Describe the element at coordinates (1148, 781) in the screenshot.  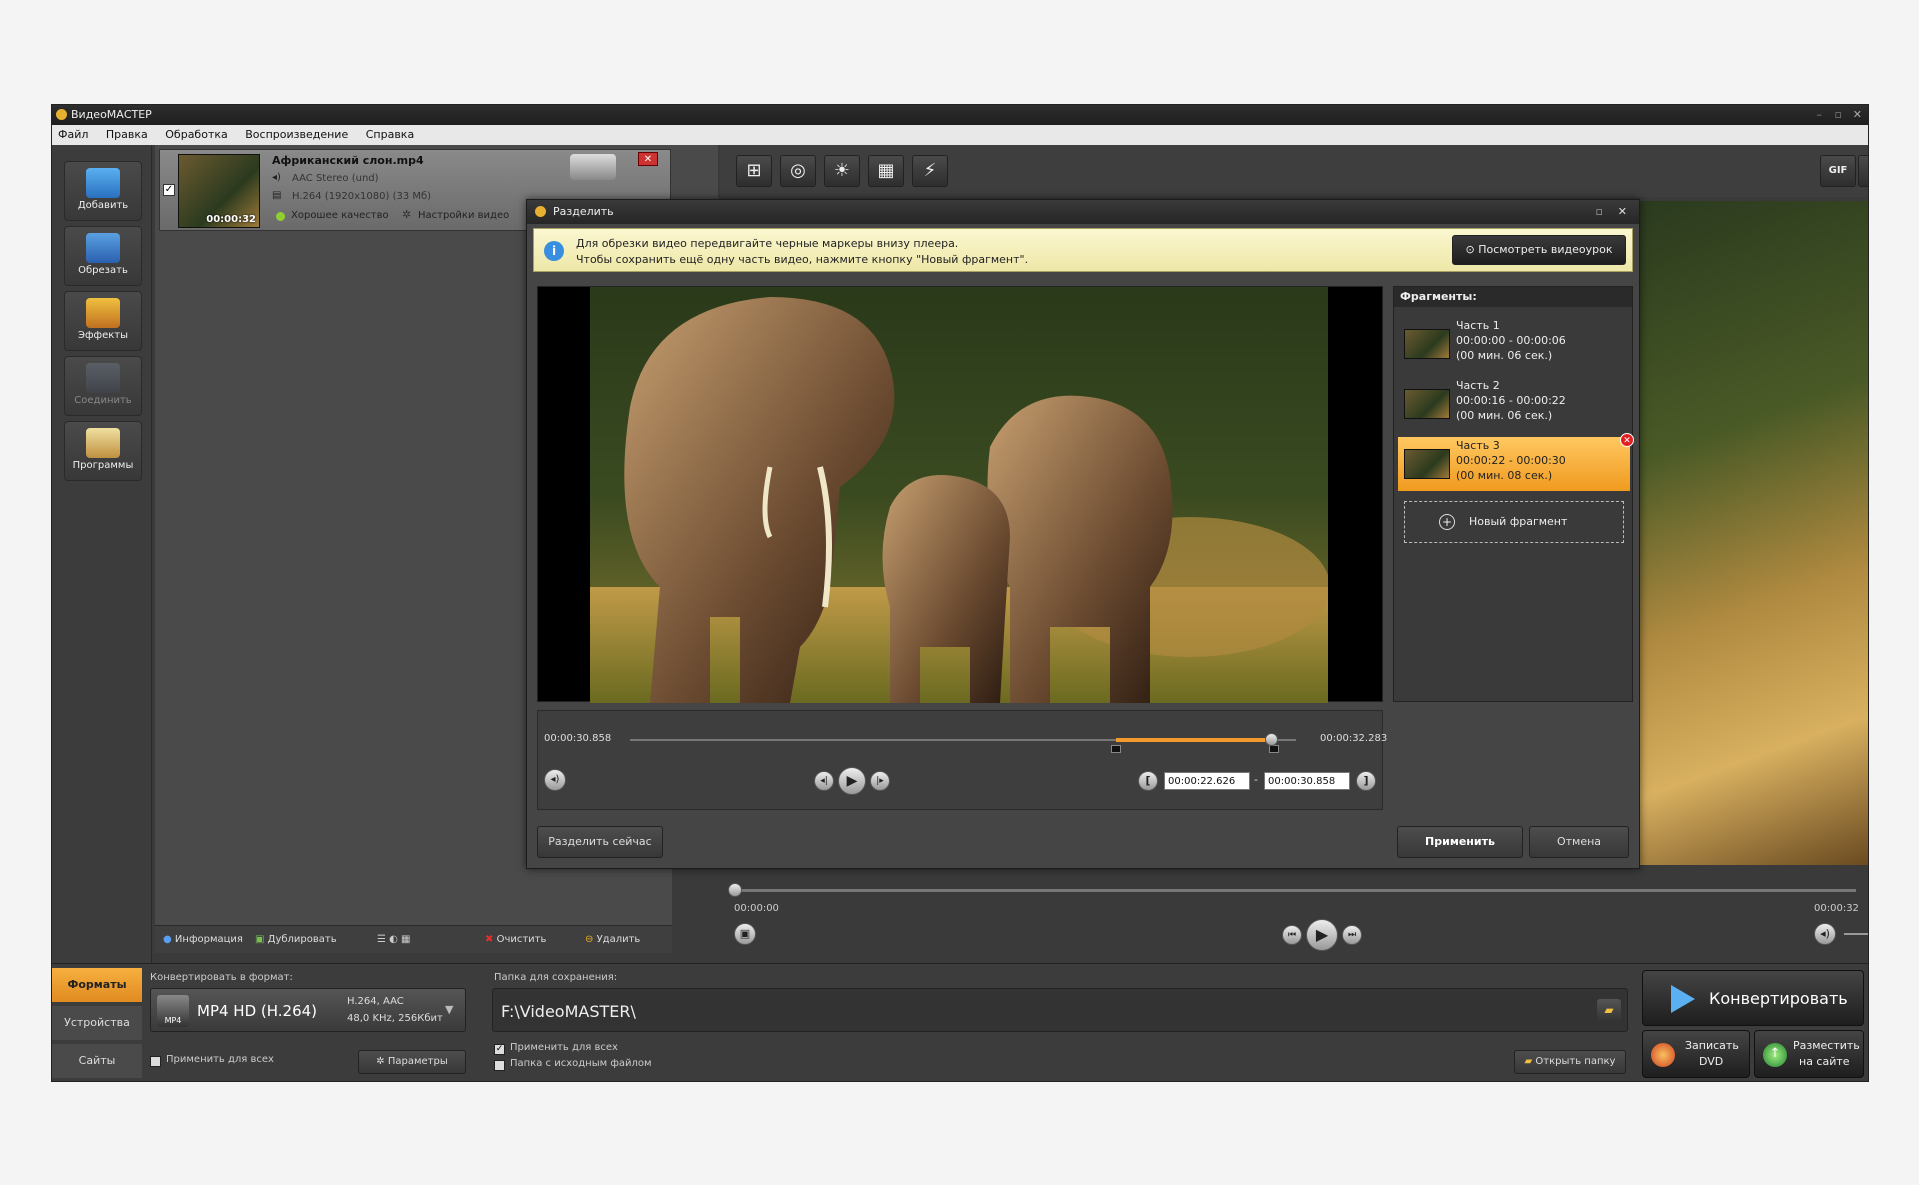
I see `set-start-button: [` at that location.